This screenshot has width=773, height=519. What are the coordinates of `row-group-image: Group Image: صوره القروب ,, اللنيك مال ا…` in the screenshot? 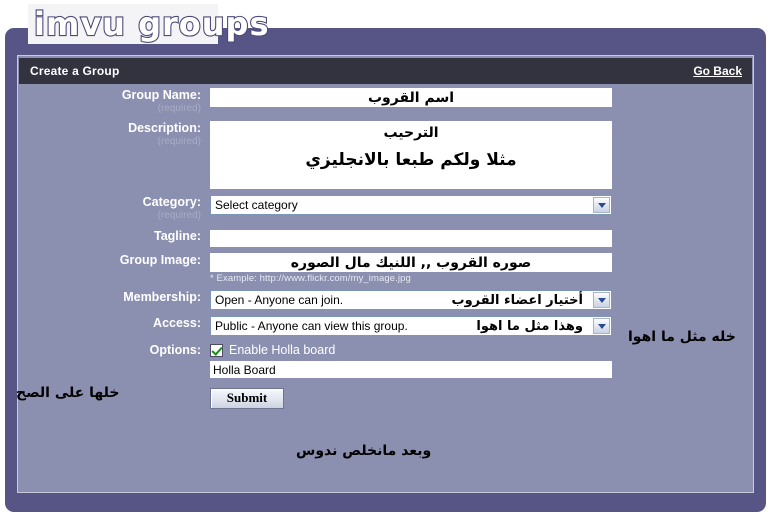 It's located at (385, 268).